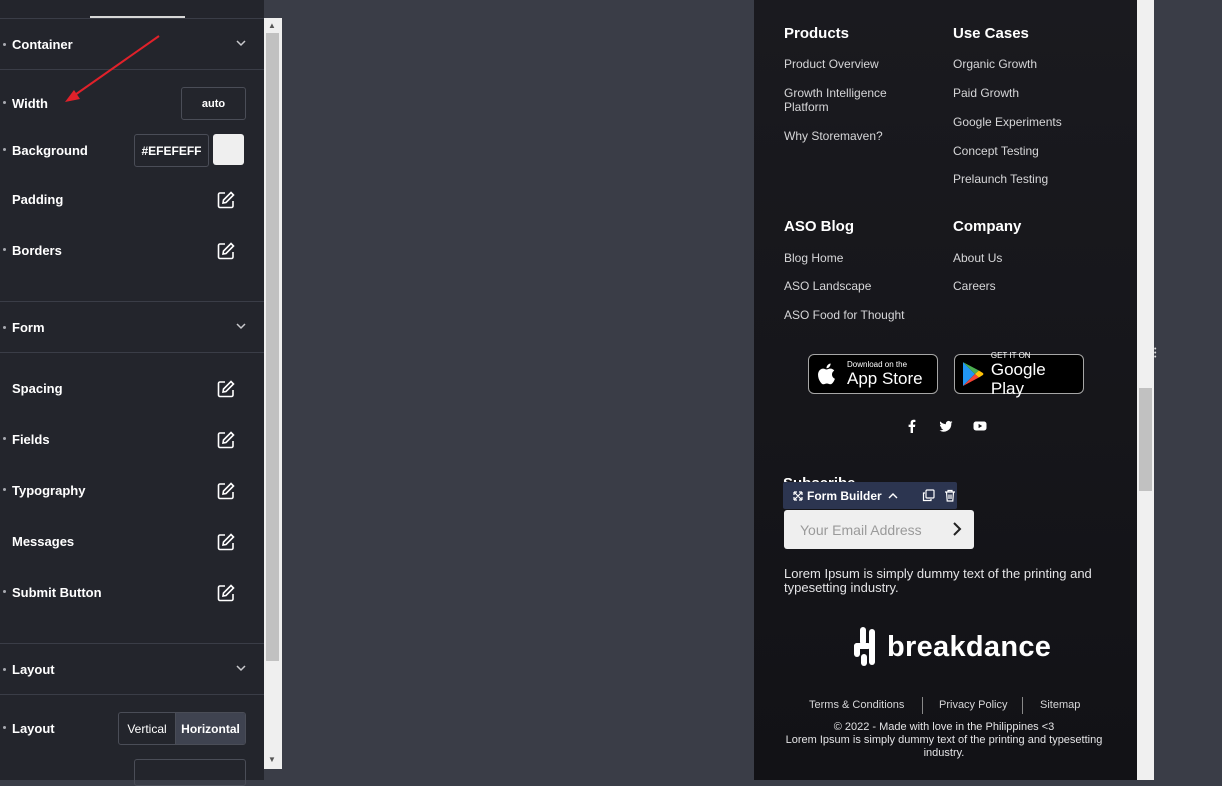  I want to click on chevron-up-icon, so click(893, 496).